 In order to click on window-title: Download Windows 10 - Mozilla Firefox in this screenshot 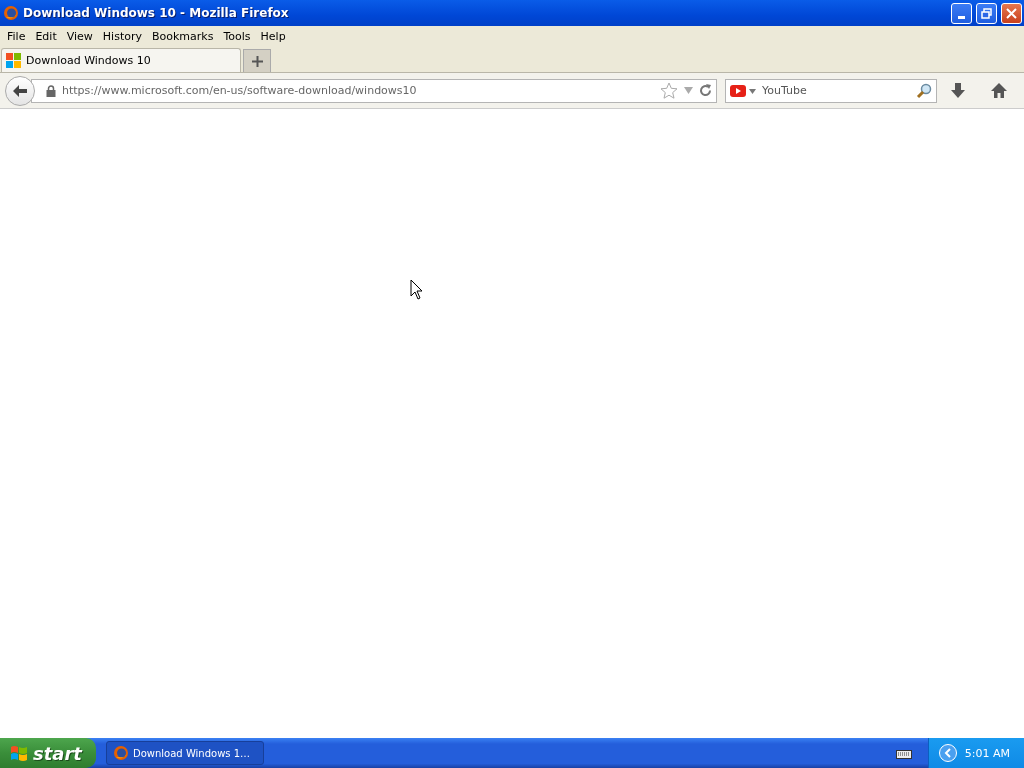, I will do `click(156, 13)`.